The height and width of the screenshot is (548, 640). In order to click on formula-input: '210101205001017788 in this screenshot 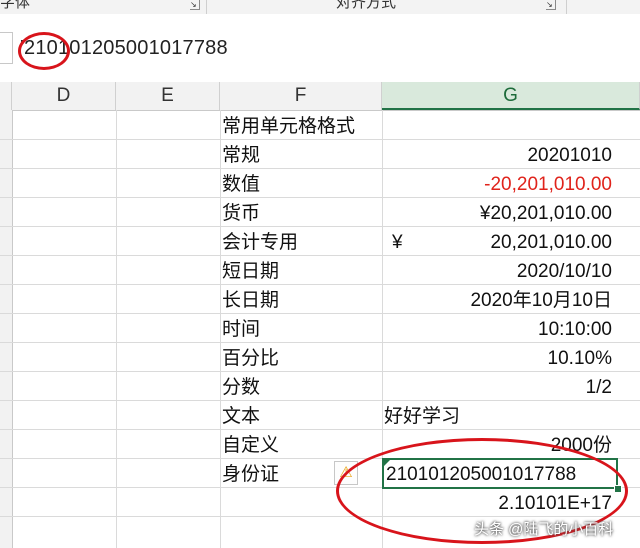, I will do `click(320, 48)`.